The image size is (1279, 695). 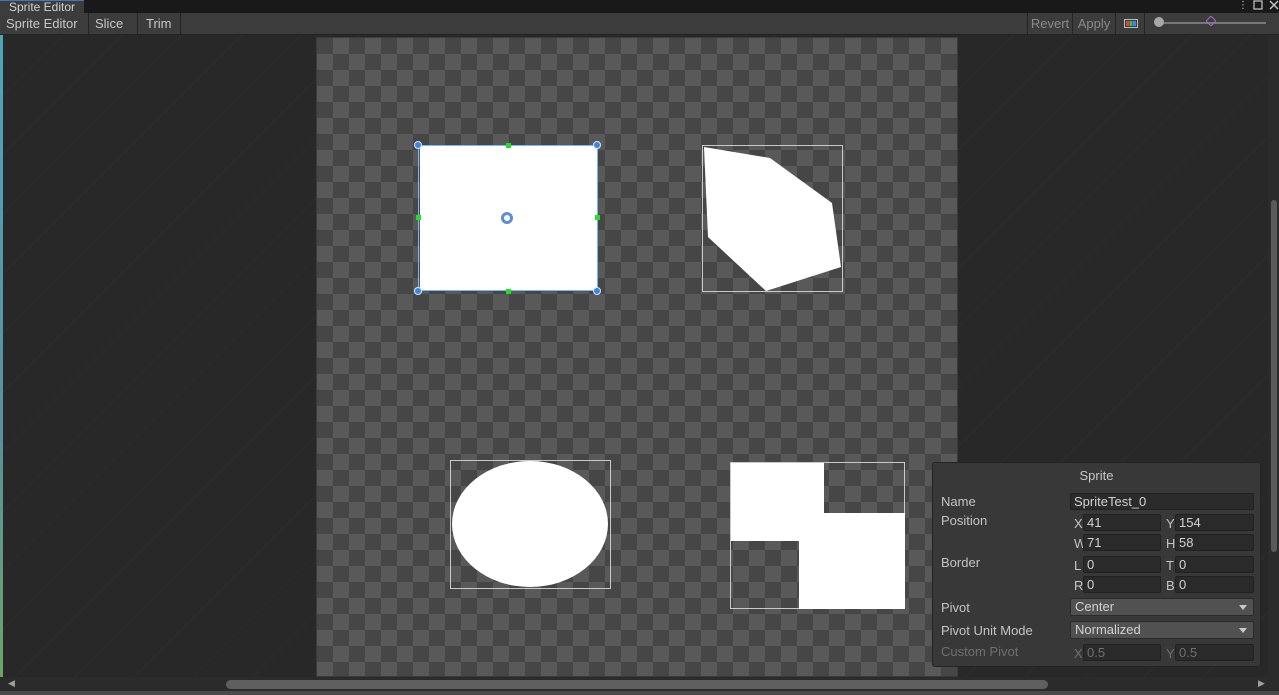 What do you see at coordinates (1078, 523) in the screenshot?
I see `x-label: X` at bounding box center [1078, 523].